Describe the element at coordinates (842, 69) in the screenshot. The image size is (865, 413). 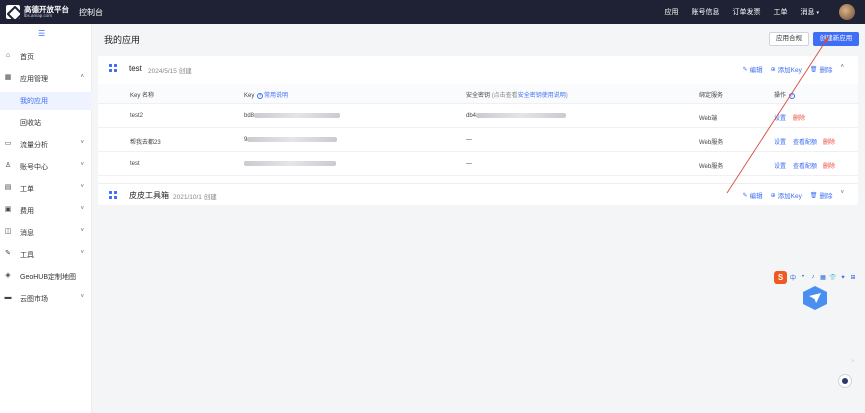
I see `chevron-up-icon: ˄` at that location.